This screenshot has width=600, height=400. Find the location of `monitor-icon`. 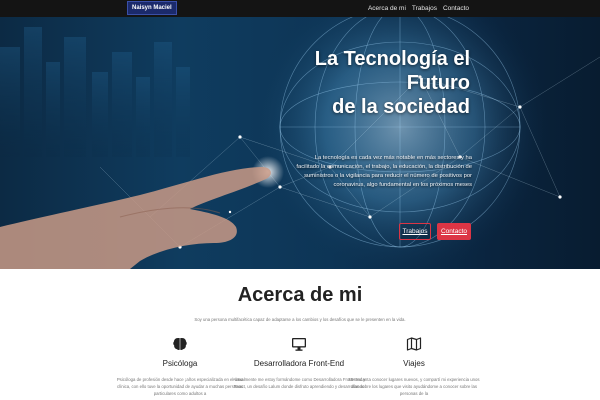

monitor-icon is located at coordinates (299, 344).